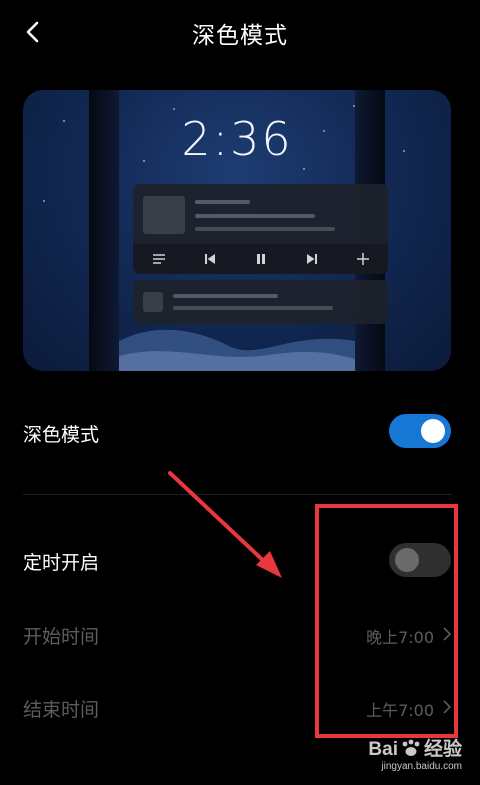 The image size is (480, 785). Describe the element at coordinates (164, 215) in the screenshot. I see `album-art` at that location.